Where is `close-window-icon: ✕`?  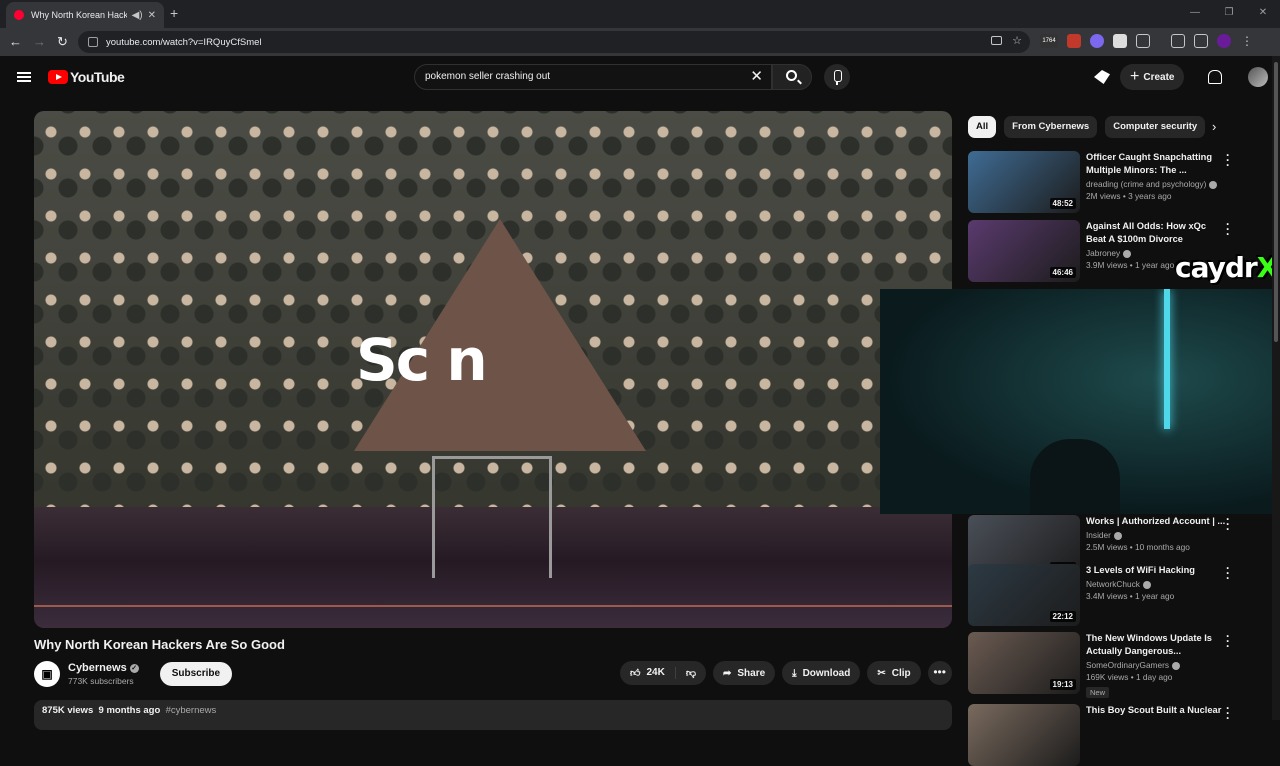 close-window-icon: ✕ is located at coordinates (1263, 14).